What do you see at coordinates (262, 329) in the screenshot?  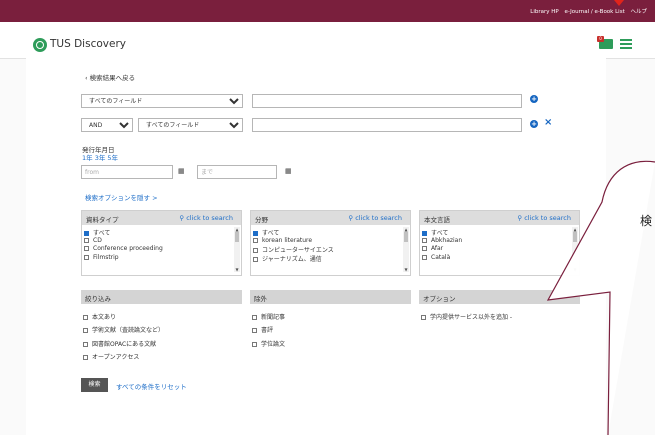 I see `list-item: 書評` at bounding box center [262, 329].